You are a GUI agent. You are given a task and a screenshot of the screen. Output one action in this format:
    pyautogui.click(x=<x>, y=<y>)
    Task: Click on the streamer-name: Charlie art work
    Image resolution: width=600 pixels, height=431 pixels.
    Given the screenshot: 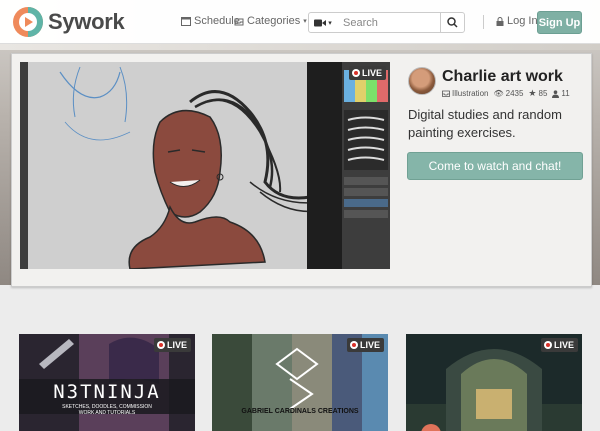 What is the action you would take?
    pyautogui.click(x=502, y=77)
    